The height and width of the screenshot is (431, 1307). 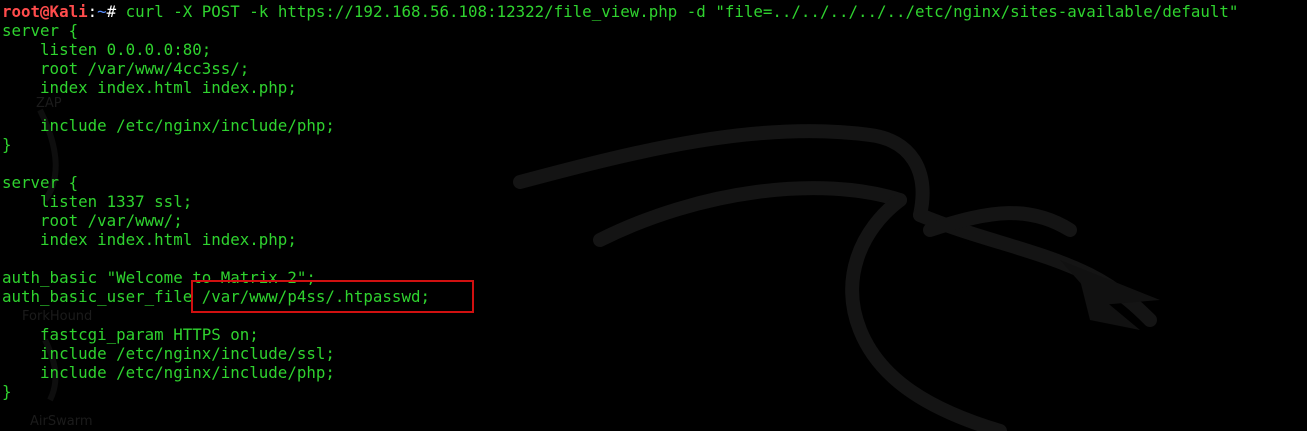 What do you see at coordinates (168, 353) in the screenshot?
I see `output-line: include /etc/nginx/include/ssl;` at bounding box center [168, 353].